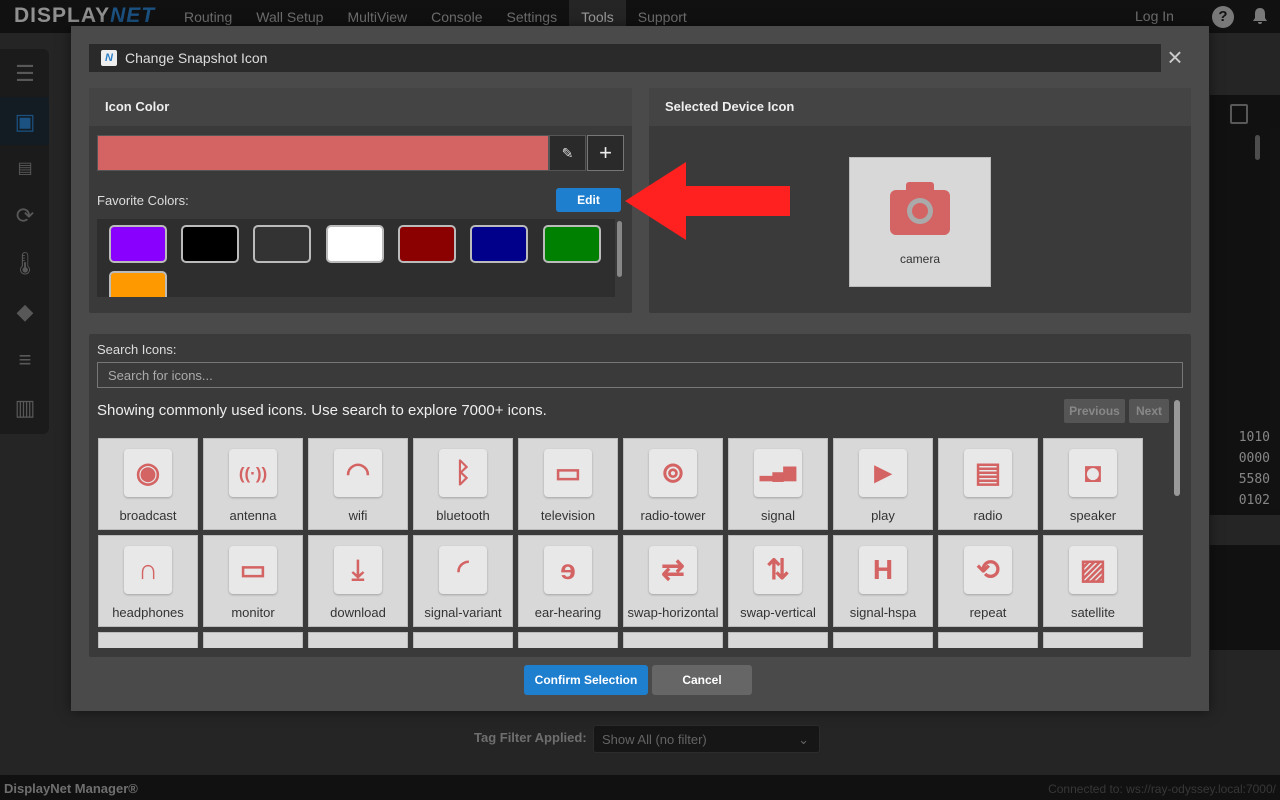 This screenshot has height=800, width=1280. I want to click on icon-tile-ear-hearing: ɘ ear-hearing, so click(568, 581).